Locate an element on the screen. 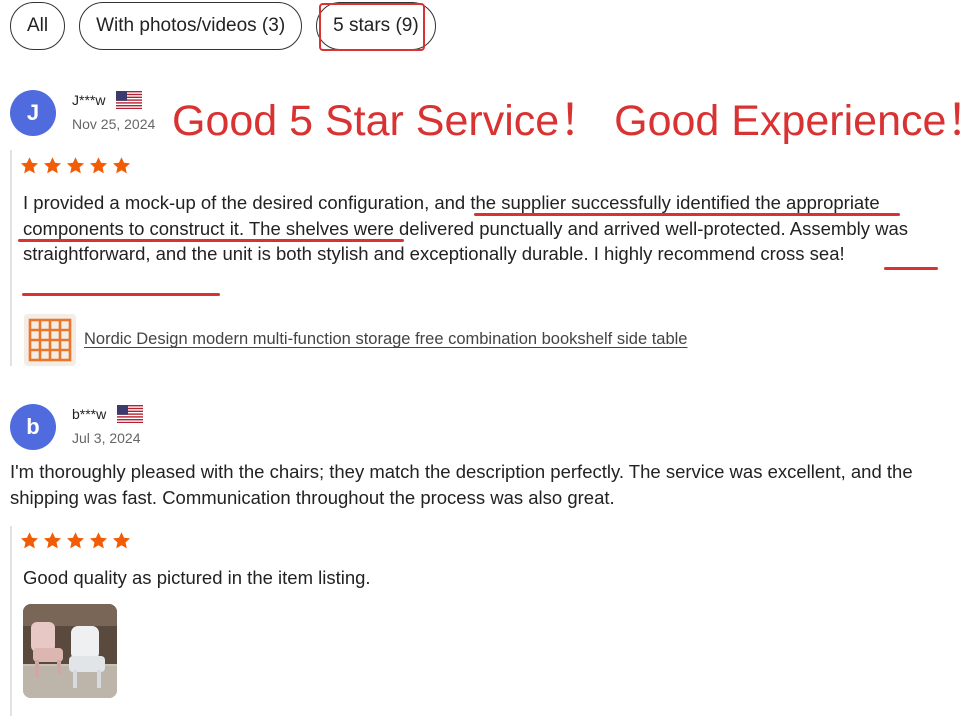  review-filter-bar: All With photos/videos (3) 5 stars (9) is located at coordinates (223, 26).